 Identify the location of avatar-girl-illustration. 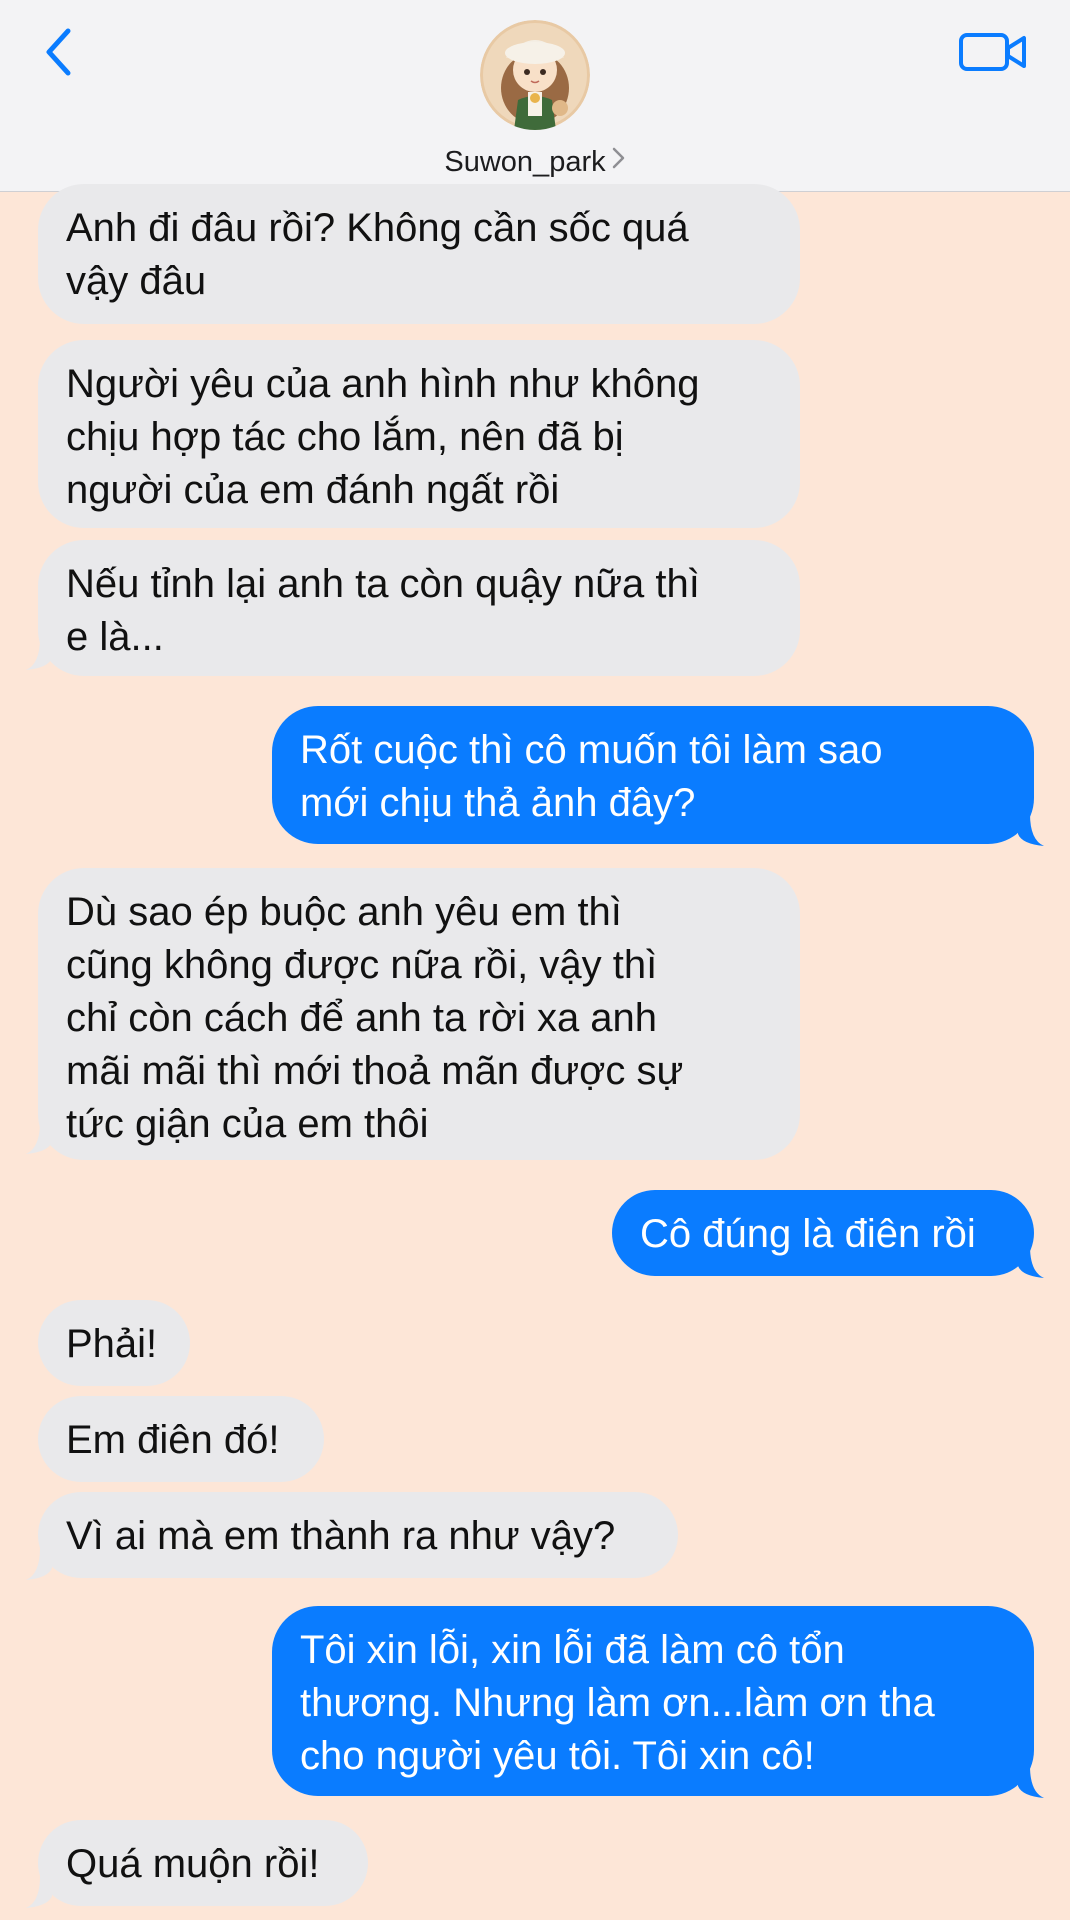
(535, 75).